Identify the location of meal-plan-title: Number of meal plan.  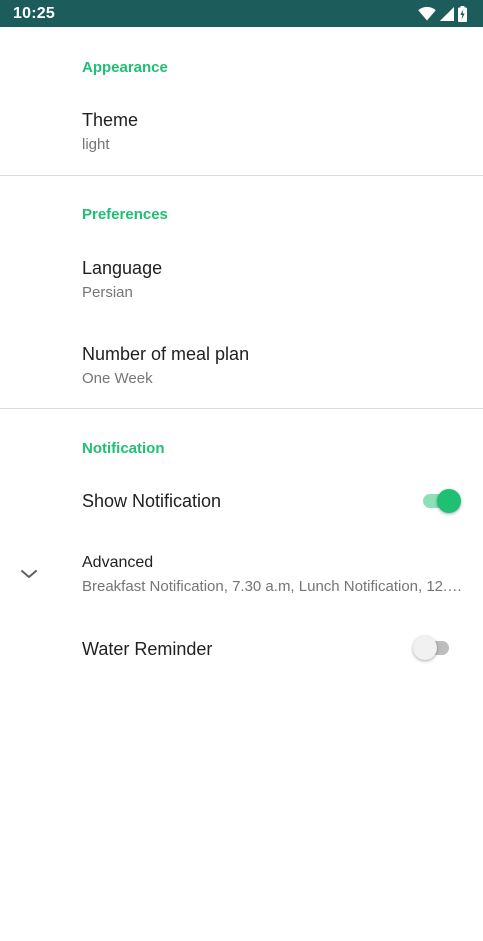
(166, 354).